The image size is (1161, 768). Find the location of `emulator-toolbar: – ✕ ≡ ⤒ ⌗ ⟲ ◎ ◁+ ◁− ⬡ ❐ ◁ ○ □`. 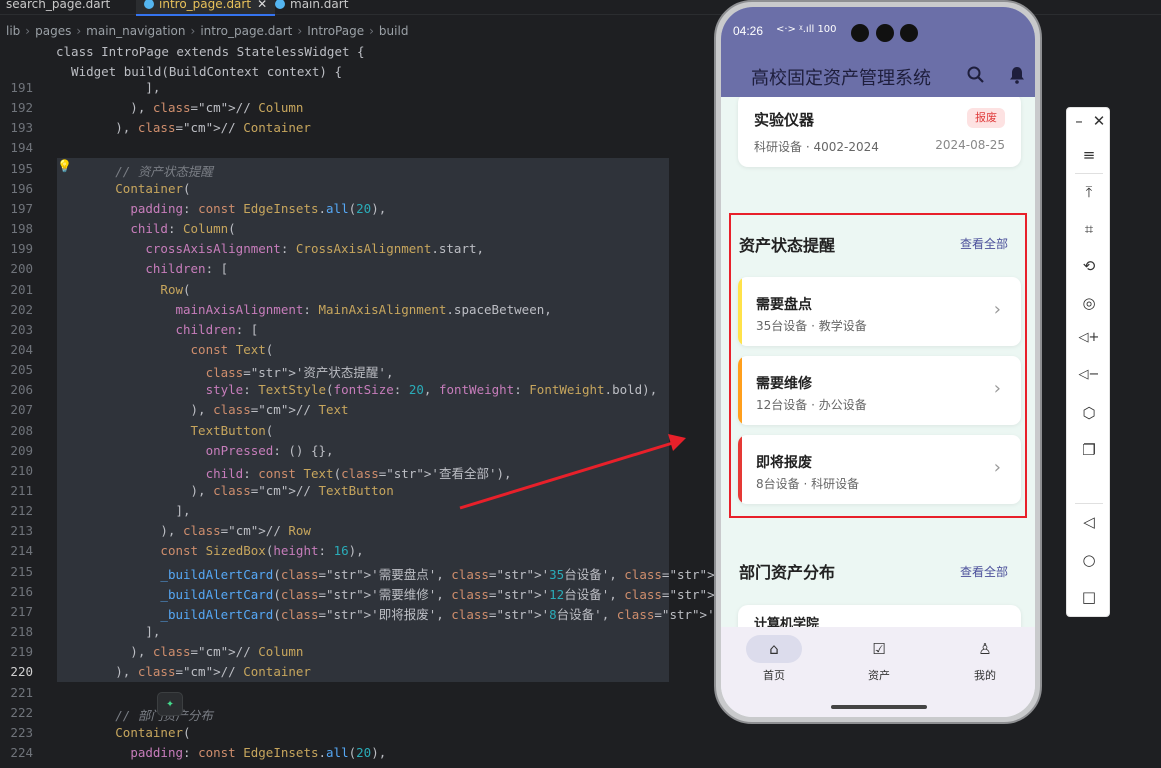

emulator-toolbar: – ✕ ≡ ⤒ ⌗ ⟲ ◎ ◁+ ◁− ⬡ ❐ ◁ ○ □ is located at coordinates (1088, 362).